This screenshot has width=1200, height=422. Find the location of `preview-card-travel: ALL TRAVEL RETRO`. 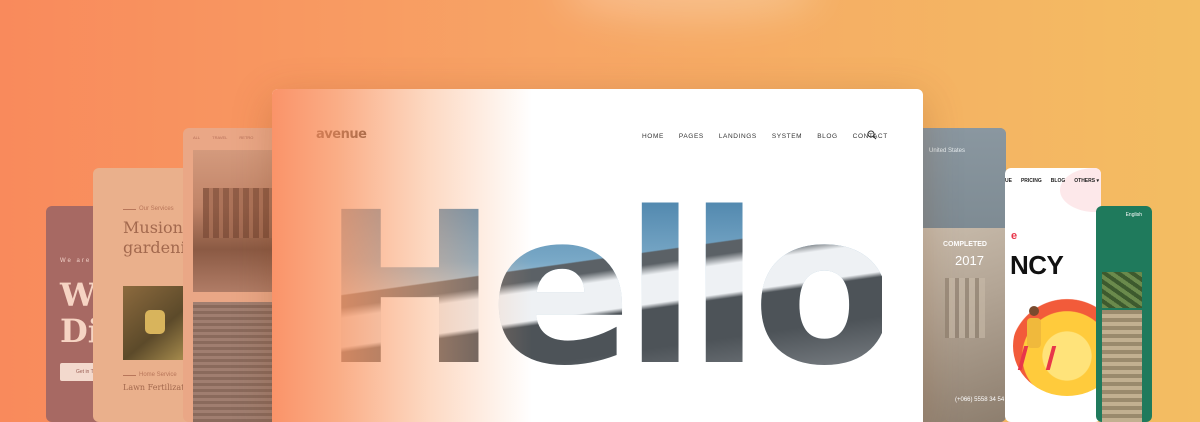

preview-card-travel: ALL TRAVEL RETRO is located at coordinates (230, 275).